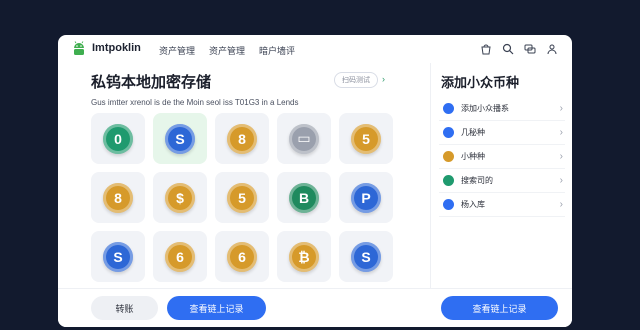 This screenshot has height=330, width=640. I want to click on panel-item-label: 搜索司的, so click(477, 180).